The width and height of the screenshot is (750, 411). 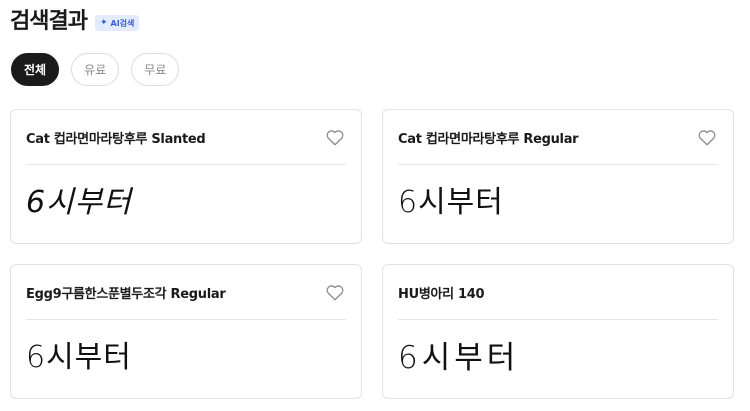 I want to click on font-card-header: Cat 컵라면마라탕후루 Regular, so click(x=558, y=137).